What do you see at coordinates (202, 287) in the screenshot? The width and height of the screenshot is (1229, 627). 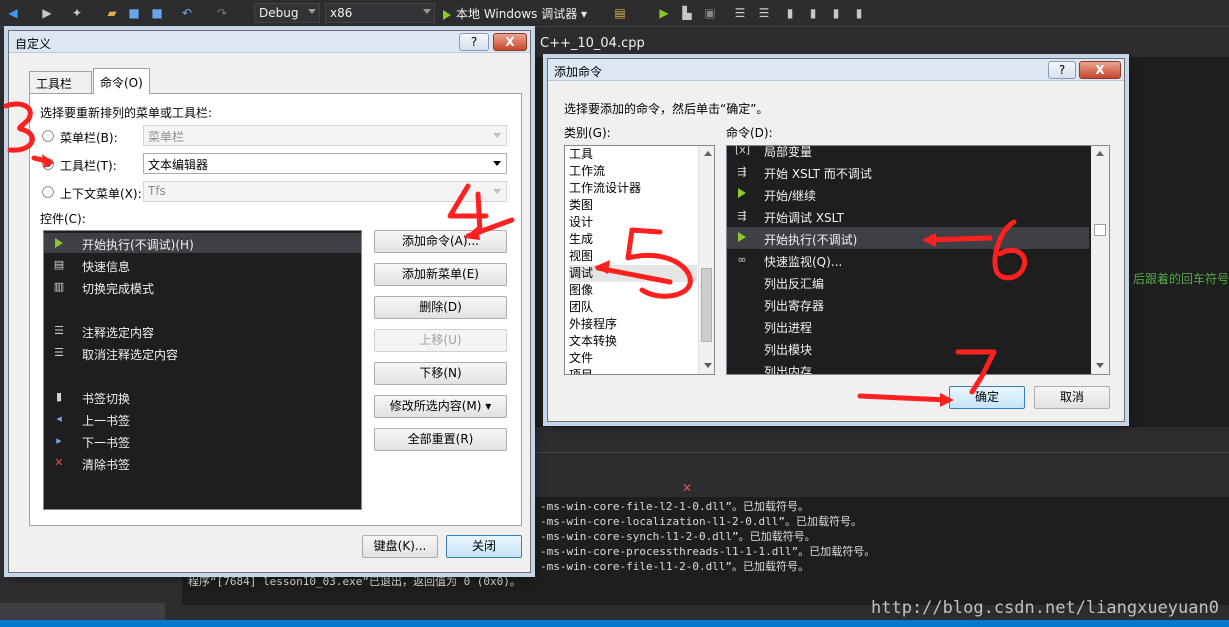 I see `list-item: ▥ 切换完成模式` at bounding box center [202, 287].